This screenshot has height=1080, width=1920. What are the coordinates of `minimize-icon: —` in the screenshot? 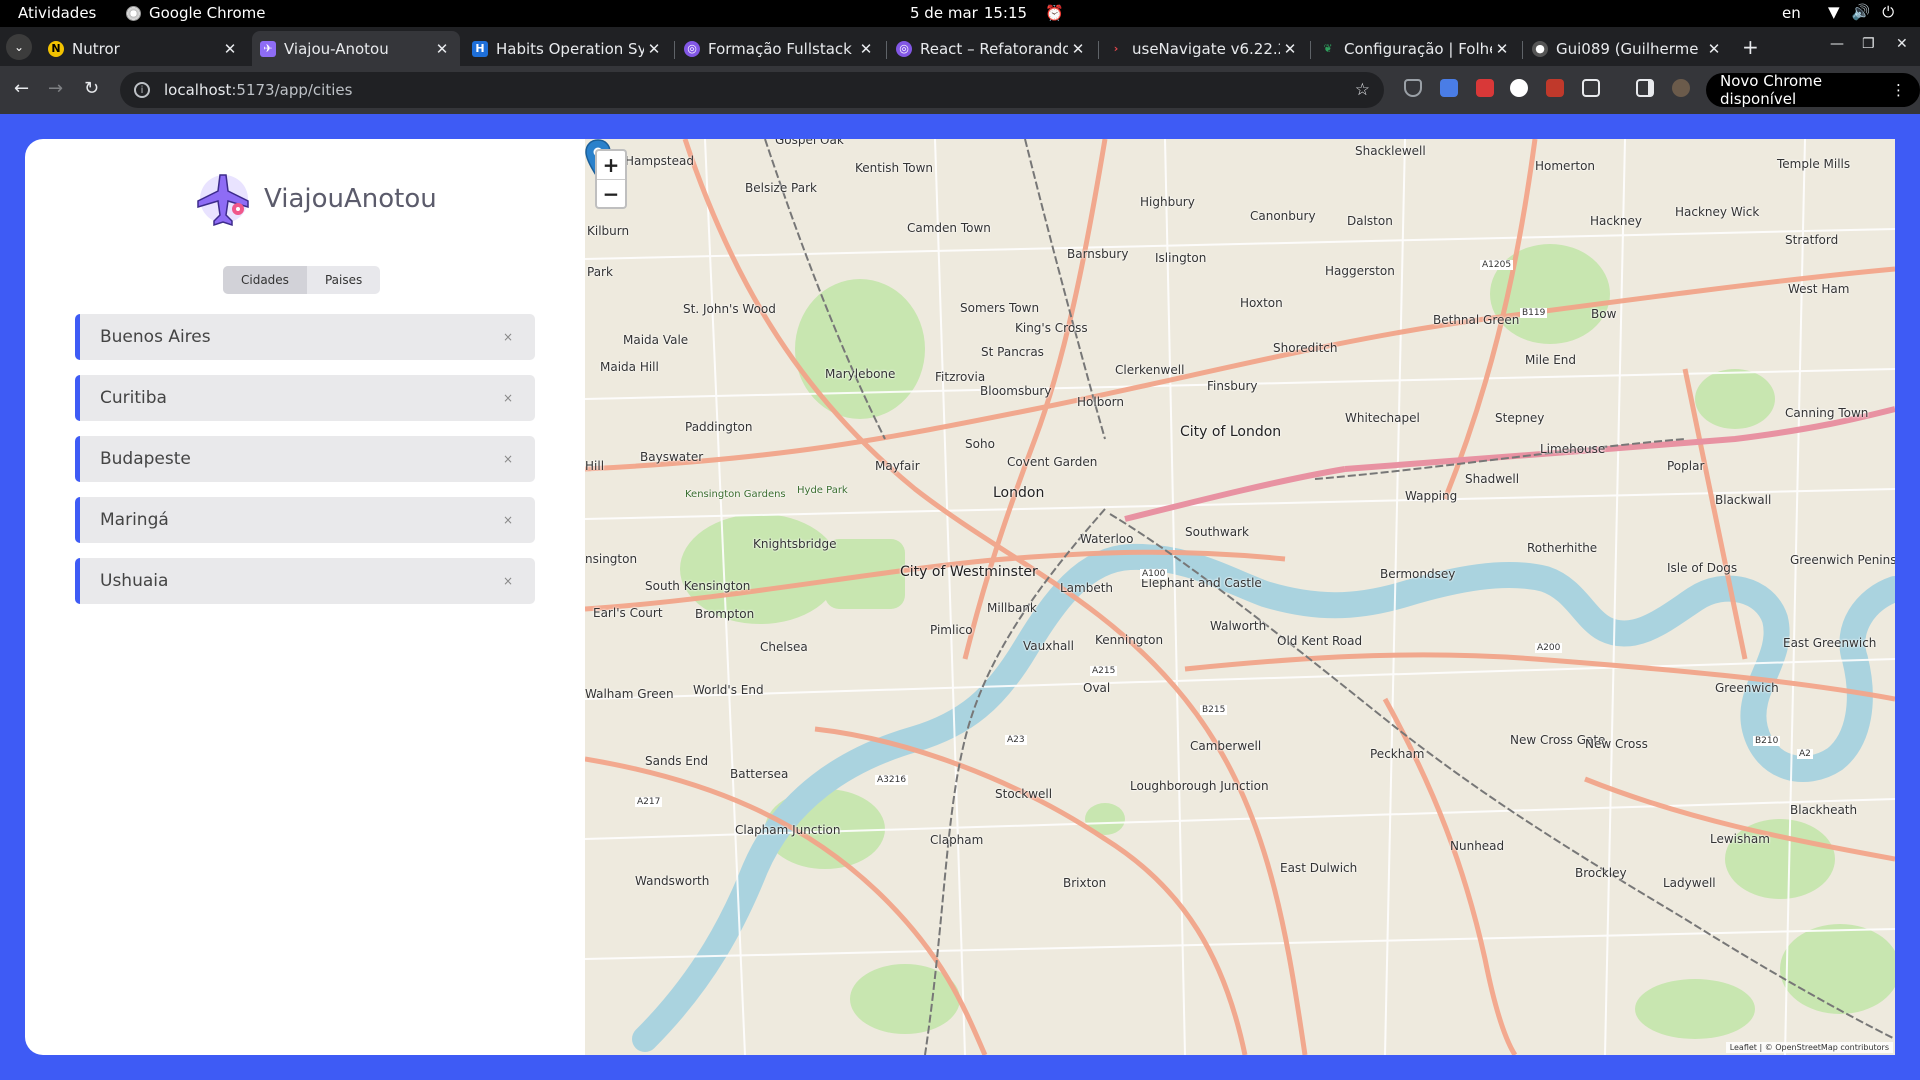 It's located at (1837, 44).